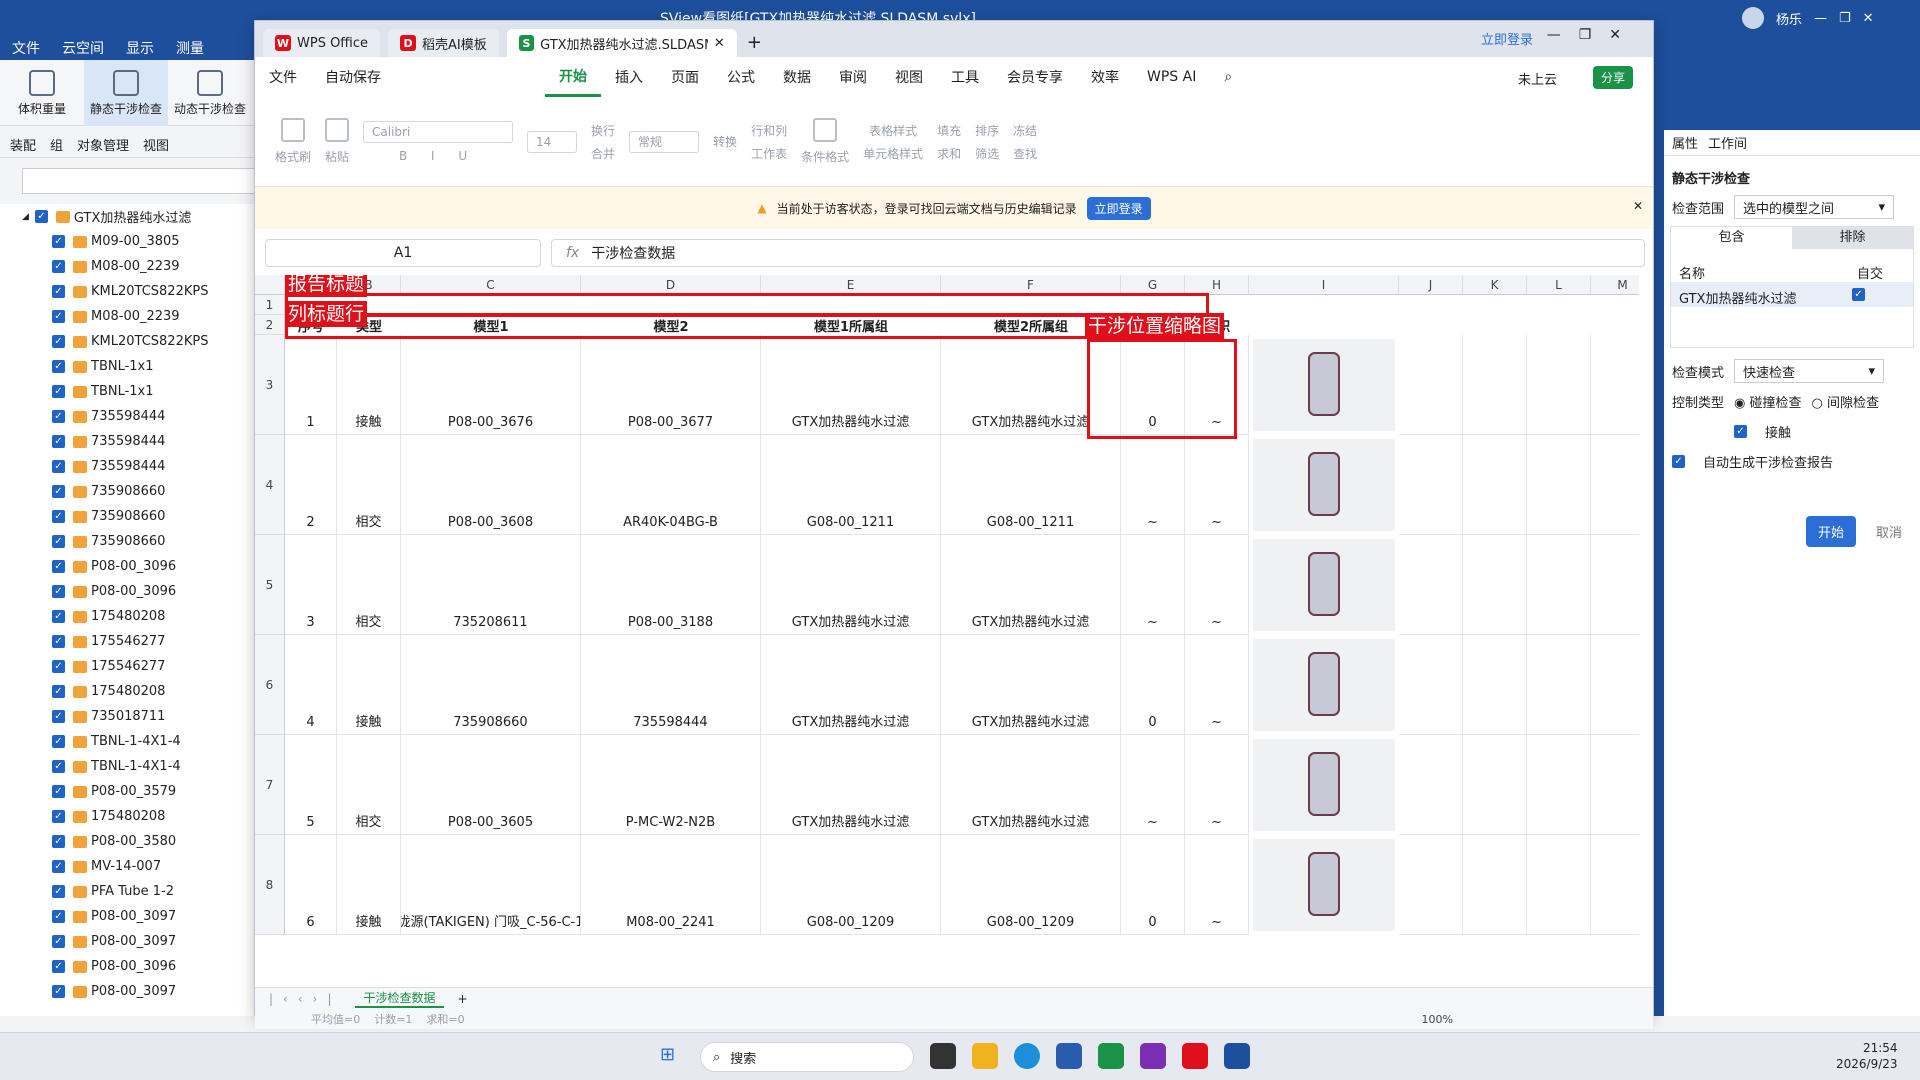 The height and width of the screenshot is (1080, 1920). I want to click on table-cell: P08-00_3677, so click(671, 385).